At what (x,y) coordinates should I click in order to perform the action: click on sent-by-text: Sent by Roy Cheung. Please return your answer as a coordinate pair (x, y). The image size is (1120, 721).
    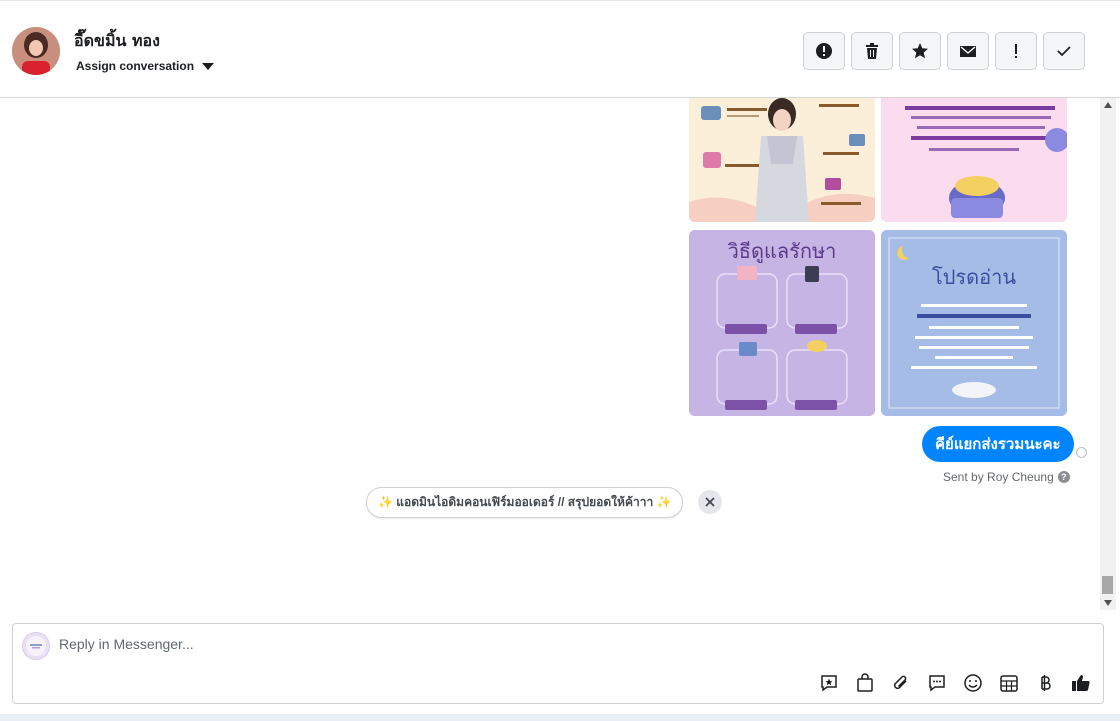
    Looking at the image, I should click on (998, 477).